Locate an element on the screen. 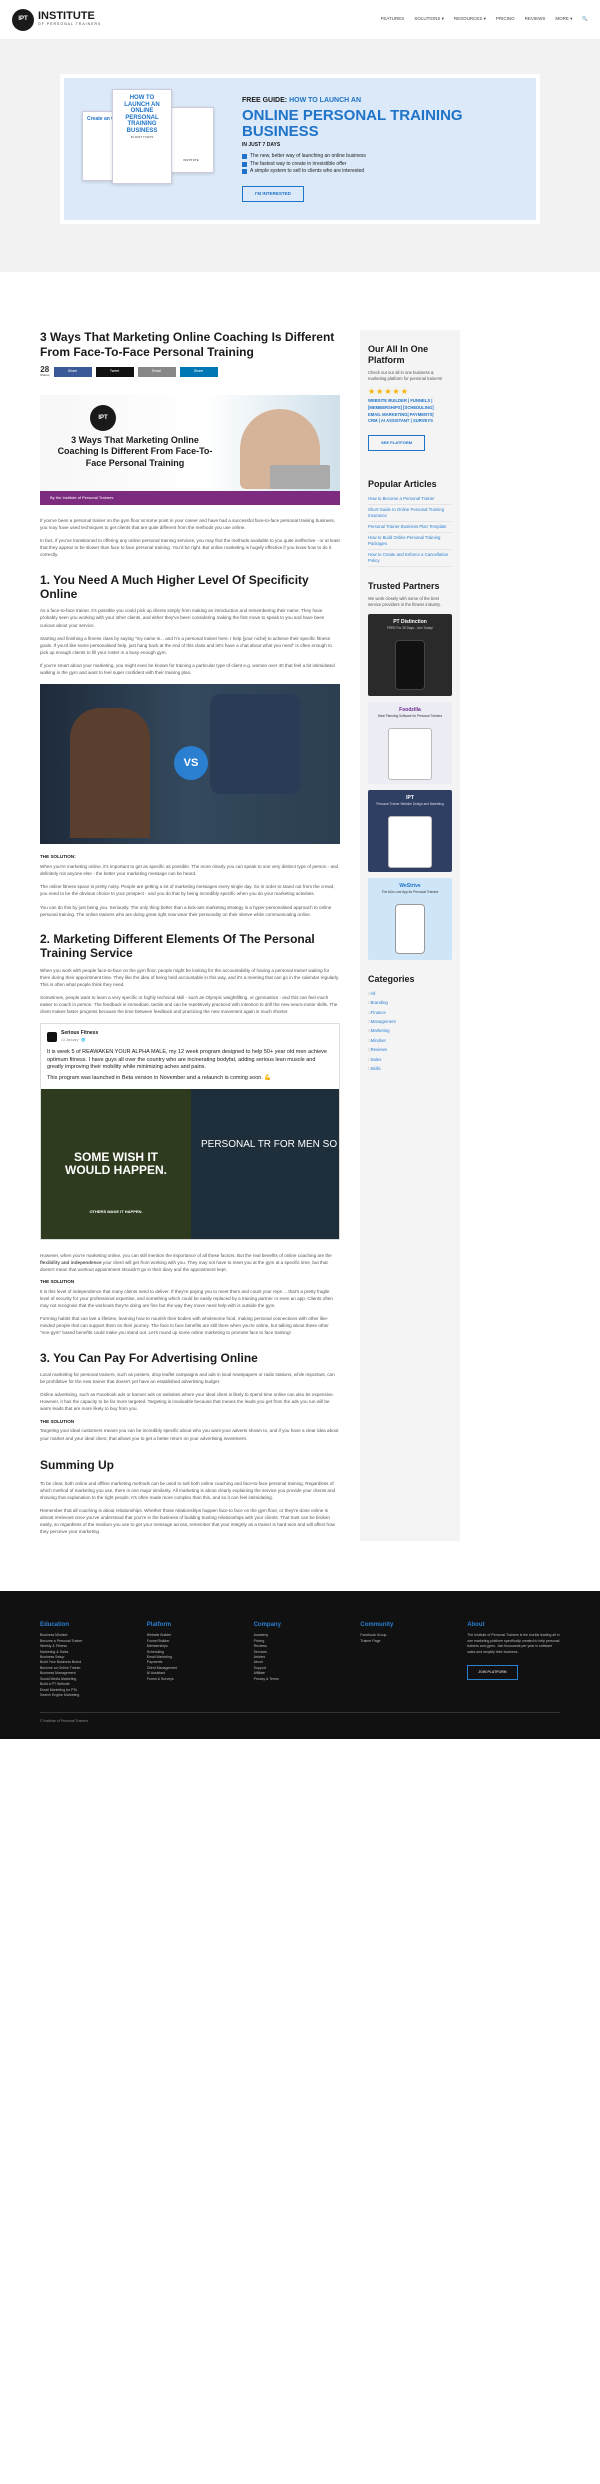 This screenshot has height=2484, width=600. summary-heading: Summing Up is located at coordinates (77, 1464).